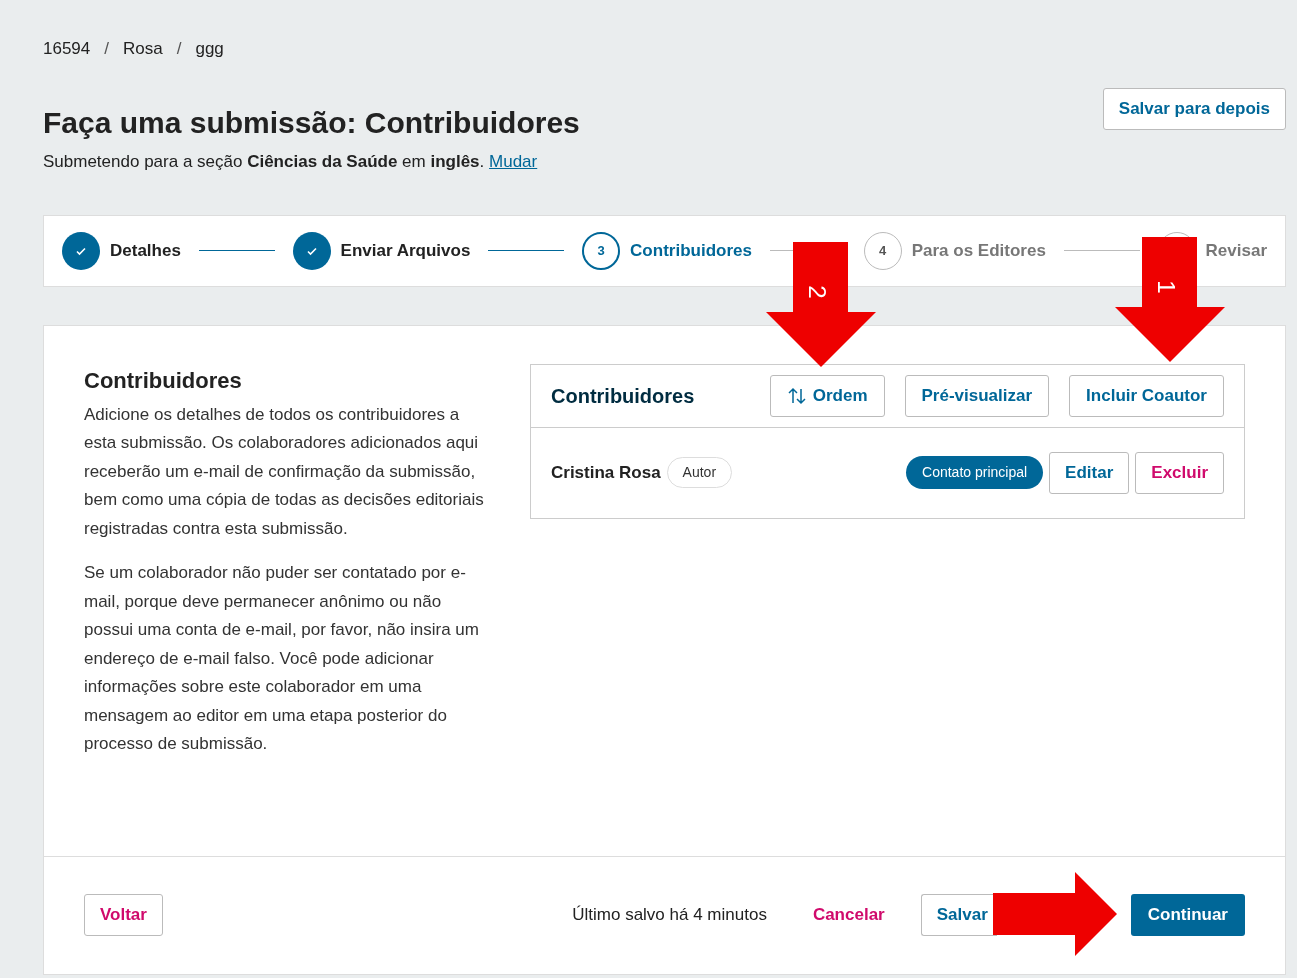 The height and width of the screenshot is (978, 1297). Describe the element at coordinates (513, 161) in the screenshot. I see `change-link: Mudar` at that location.